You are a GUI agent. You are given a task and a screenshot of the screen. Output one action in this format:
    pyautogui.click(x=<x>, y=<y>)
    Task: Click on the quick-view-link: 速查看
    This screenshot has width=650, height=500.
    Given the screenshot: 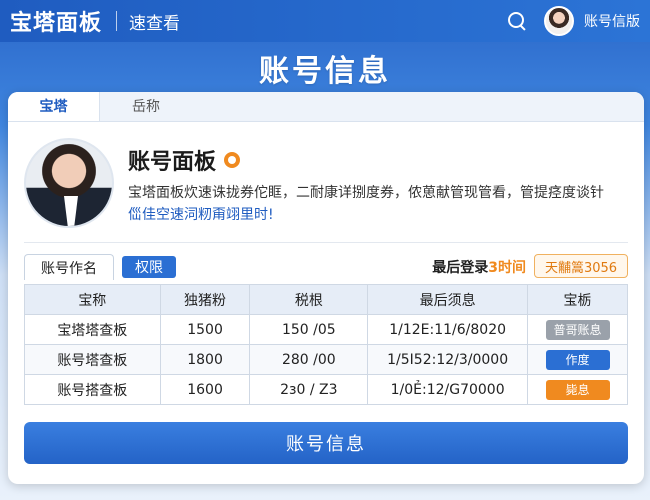 What is the action you would take?
    pyautogui.click(x=154, y=21)
    